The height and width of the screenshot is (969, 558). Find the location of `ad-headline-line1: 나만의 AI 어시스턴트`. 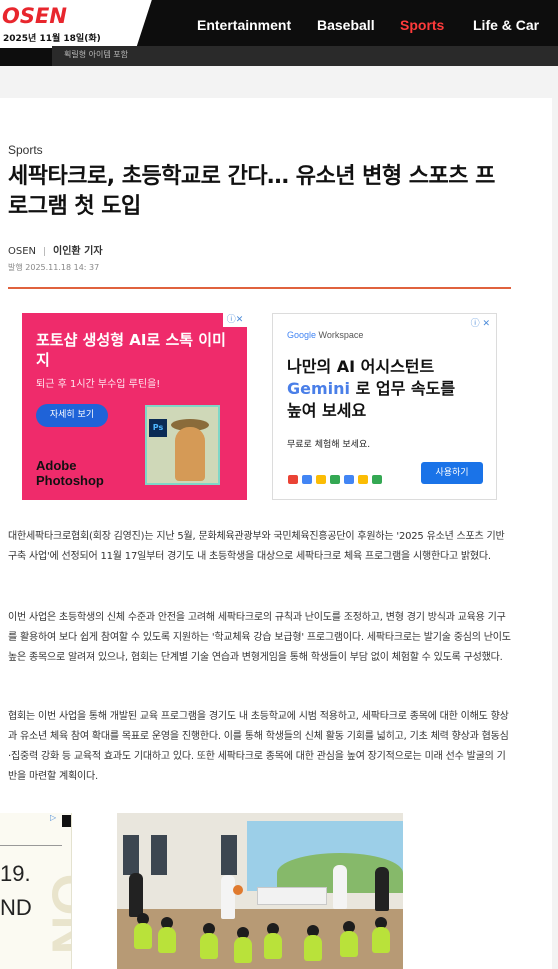

ad-headline-line1: 나만의 AI 어시스턴트 is located at coordinates (361, 366).